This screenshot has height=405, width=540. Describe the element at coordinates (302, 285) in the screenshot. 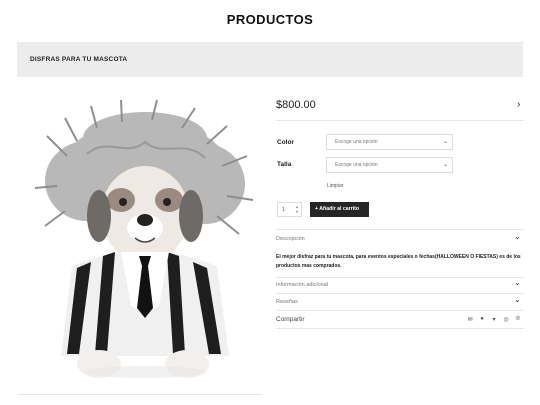

I see `accordion-additional-info-label: Información adicional` at that location.